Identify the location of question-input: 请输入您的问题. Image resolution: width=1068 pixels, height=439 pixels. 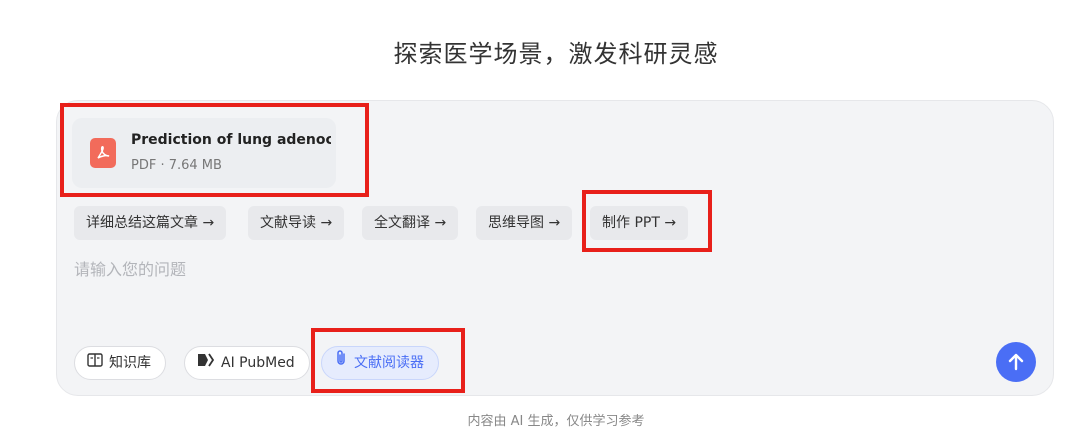
(130, 268).